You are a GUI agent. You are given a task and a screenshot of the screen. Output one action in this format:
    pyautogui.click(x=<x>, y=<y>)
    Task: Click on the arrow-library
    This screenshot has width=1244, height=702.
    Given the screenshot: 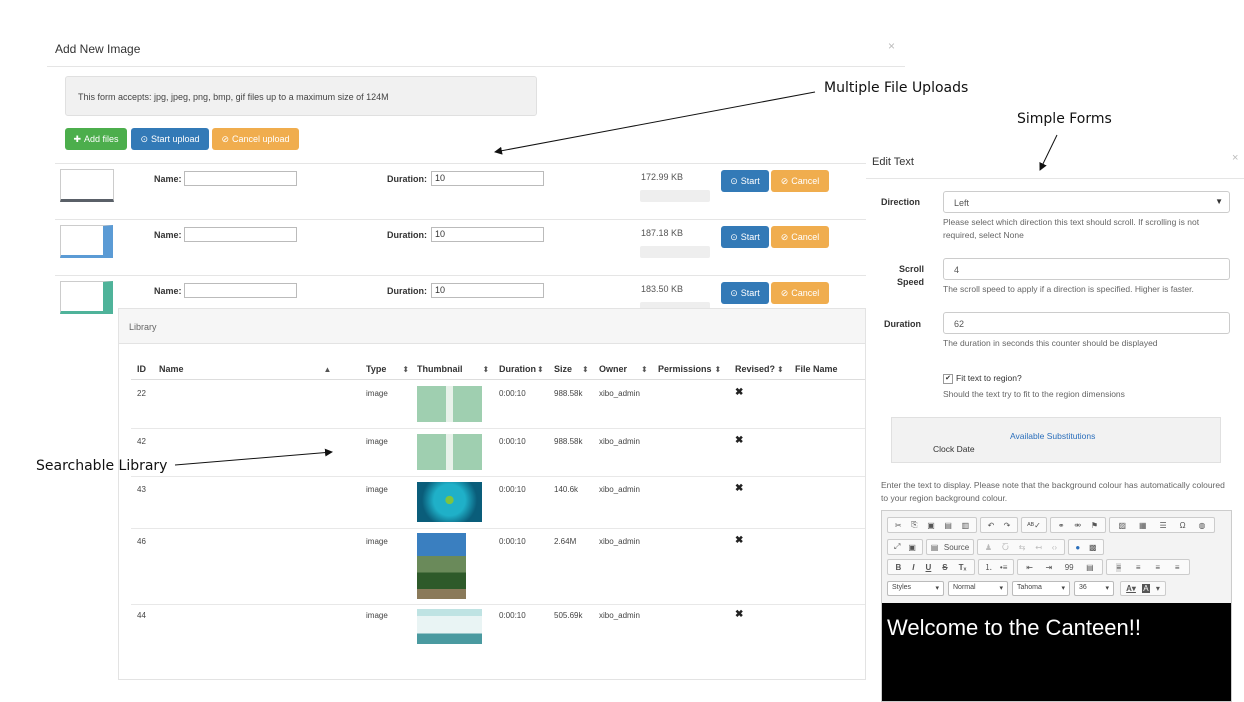 What is the action you would take?
    pyautogui.click(x=253, y=457)
    